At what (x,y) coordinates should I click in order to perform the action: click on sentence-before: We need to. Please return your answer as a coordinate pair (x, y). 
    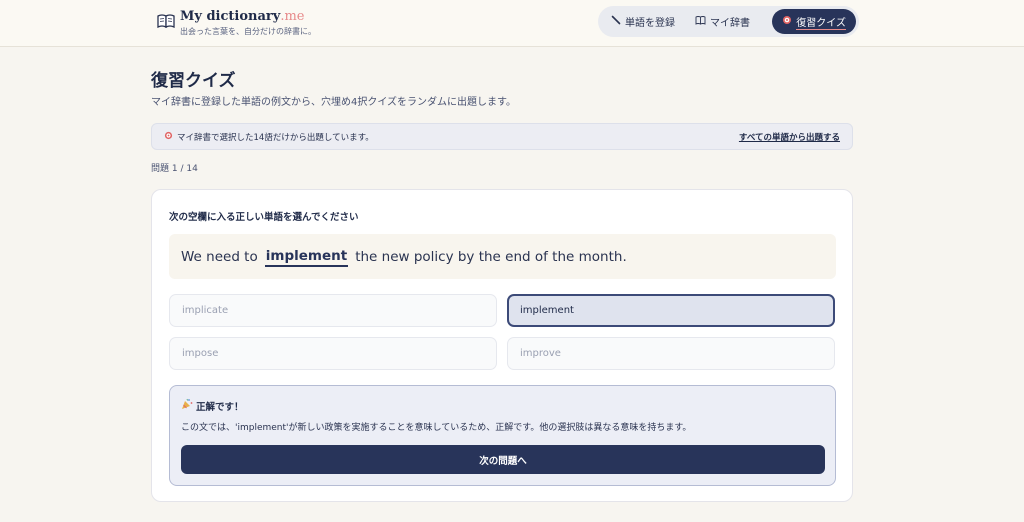
    Looking at the image, I should click on (219, 256).